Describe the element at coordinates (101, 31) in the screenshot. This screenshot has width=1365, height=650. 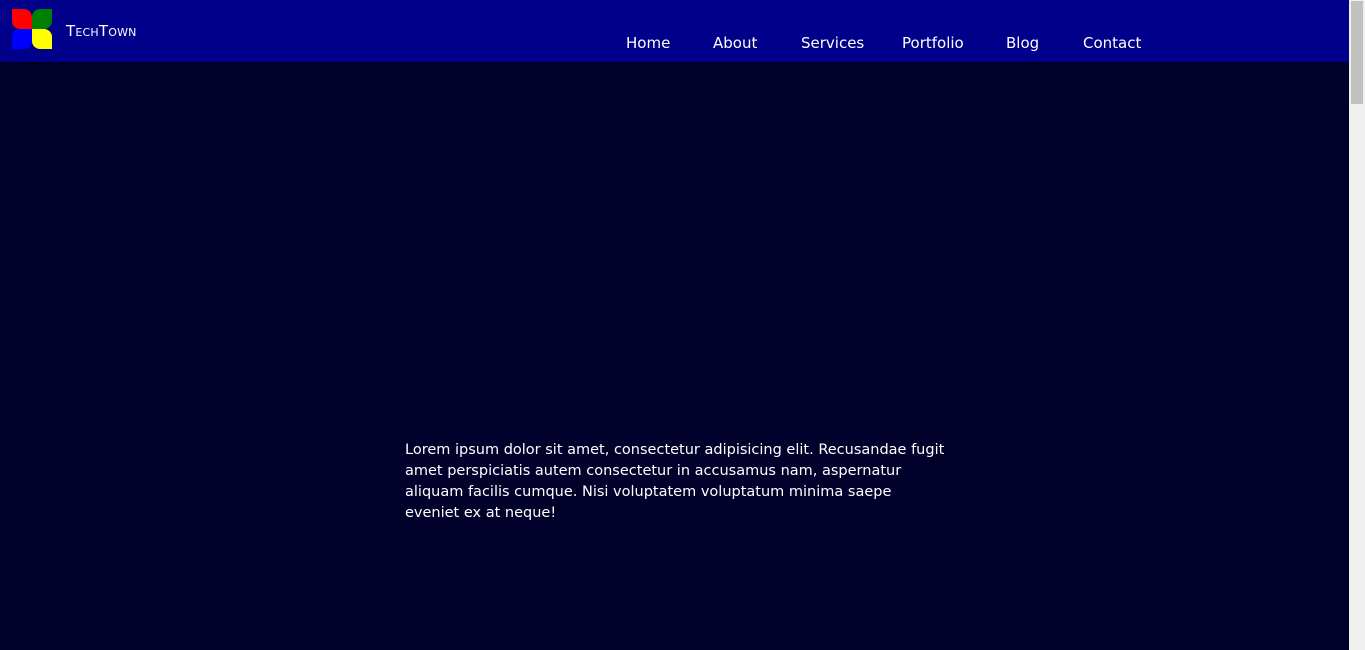
I see `brand-name: TechTown` at that location.